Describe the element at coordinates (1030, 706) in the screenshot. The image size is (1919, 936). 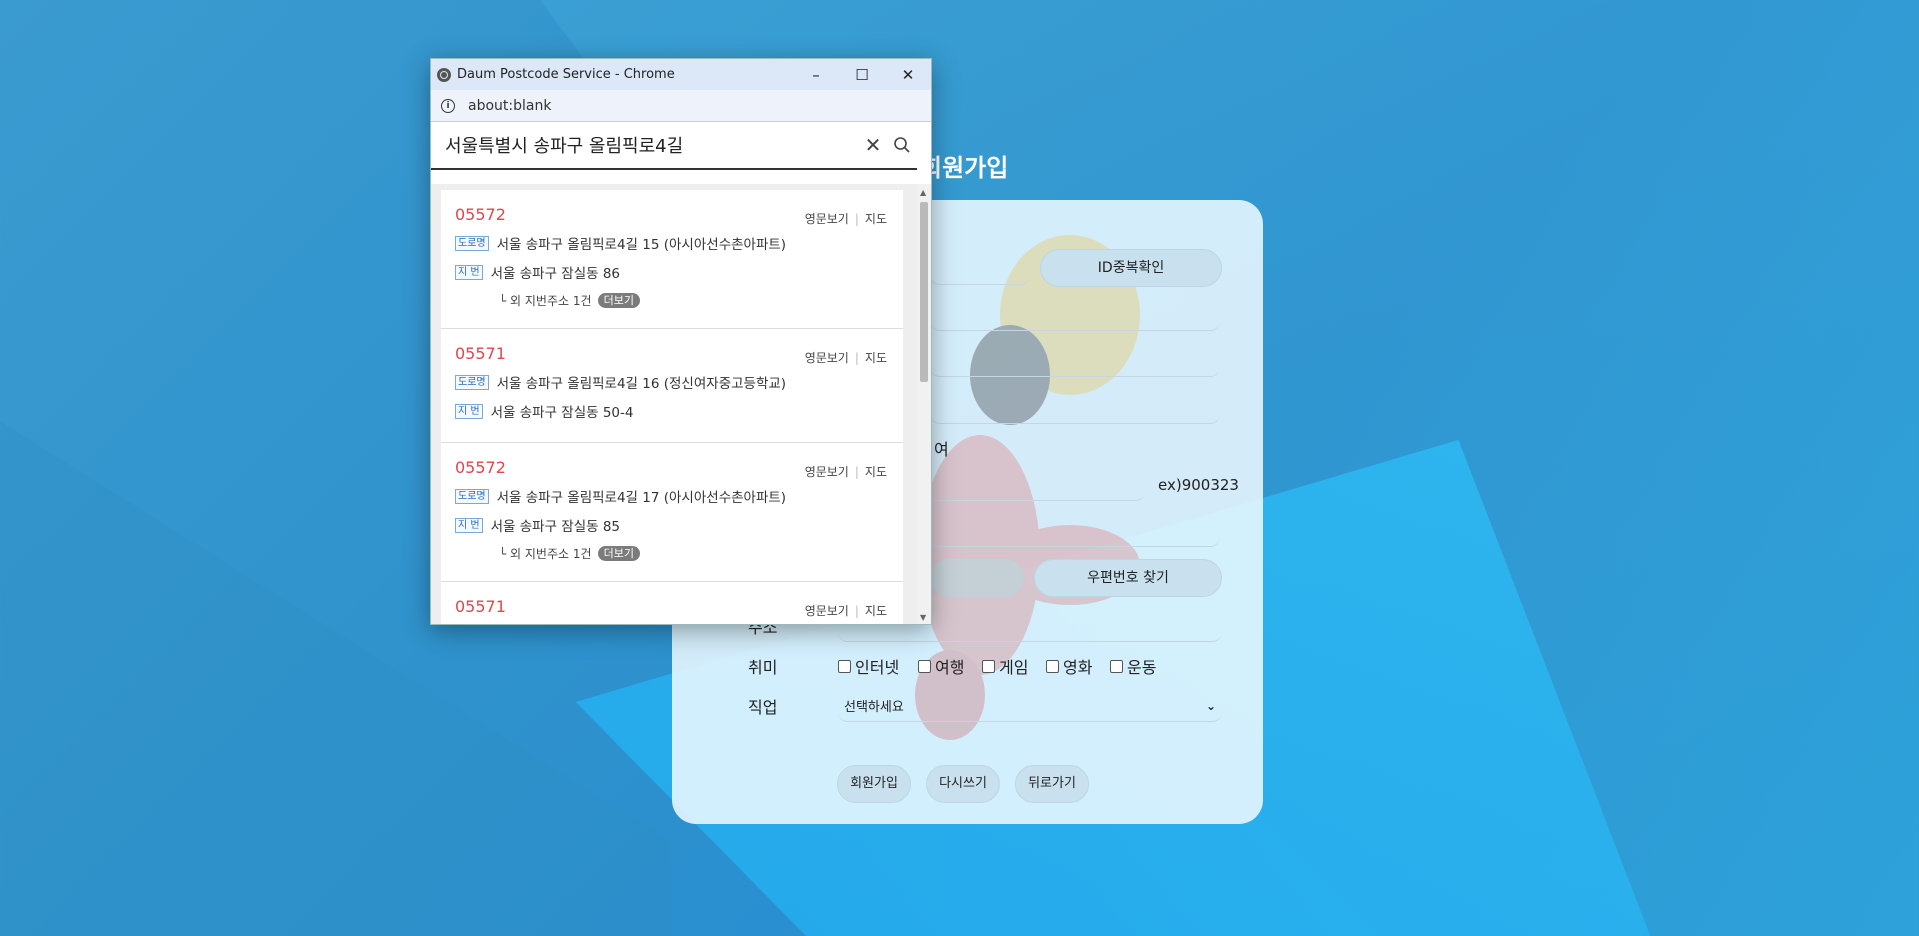
I see `job-select: 선택하세요 ⌄` at that location.